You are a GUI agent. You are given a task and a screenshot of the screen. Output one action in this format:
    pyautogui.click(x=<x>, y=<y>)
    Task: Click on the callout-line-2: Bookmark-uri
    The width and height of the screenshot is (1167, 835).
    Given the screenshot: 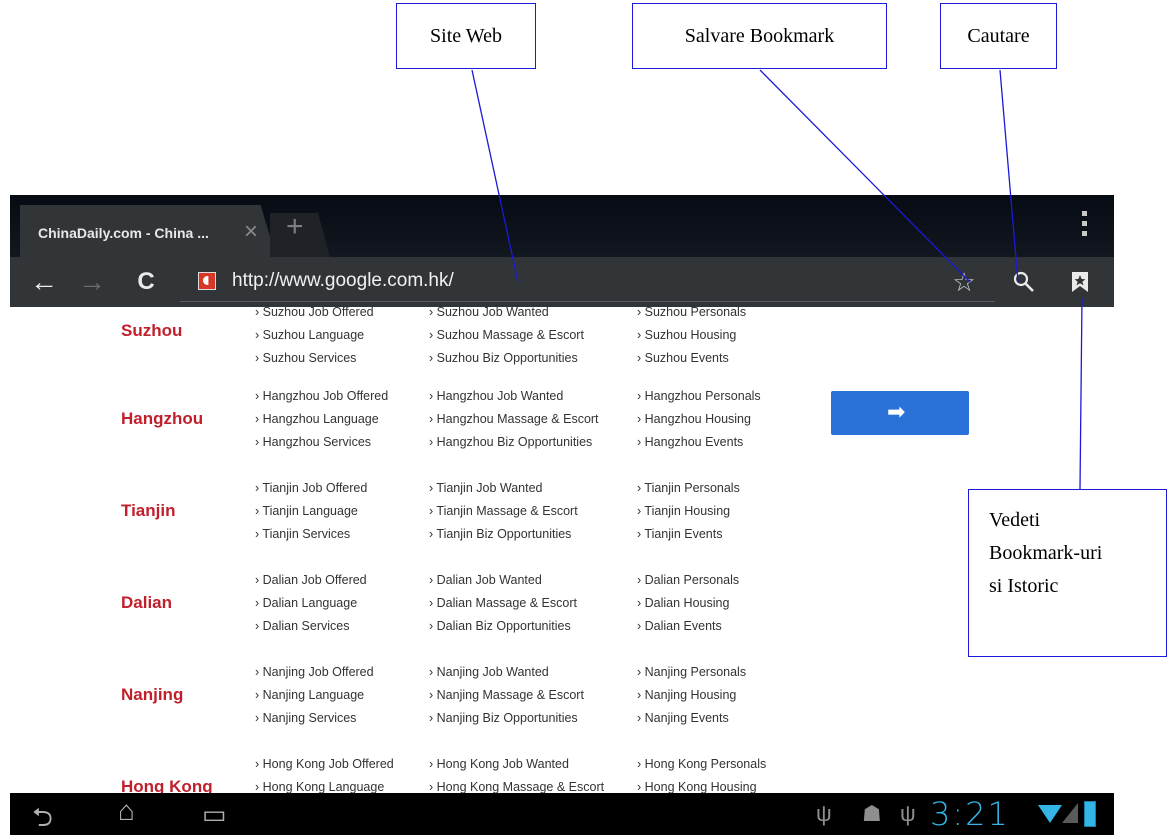 What is the action you would take?
    pyautogui.click(x=1046, y=553)
    